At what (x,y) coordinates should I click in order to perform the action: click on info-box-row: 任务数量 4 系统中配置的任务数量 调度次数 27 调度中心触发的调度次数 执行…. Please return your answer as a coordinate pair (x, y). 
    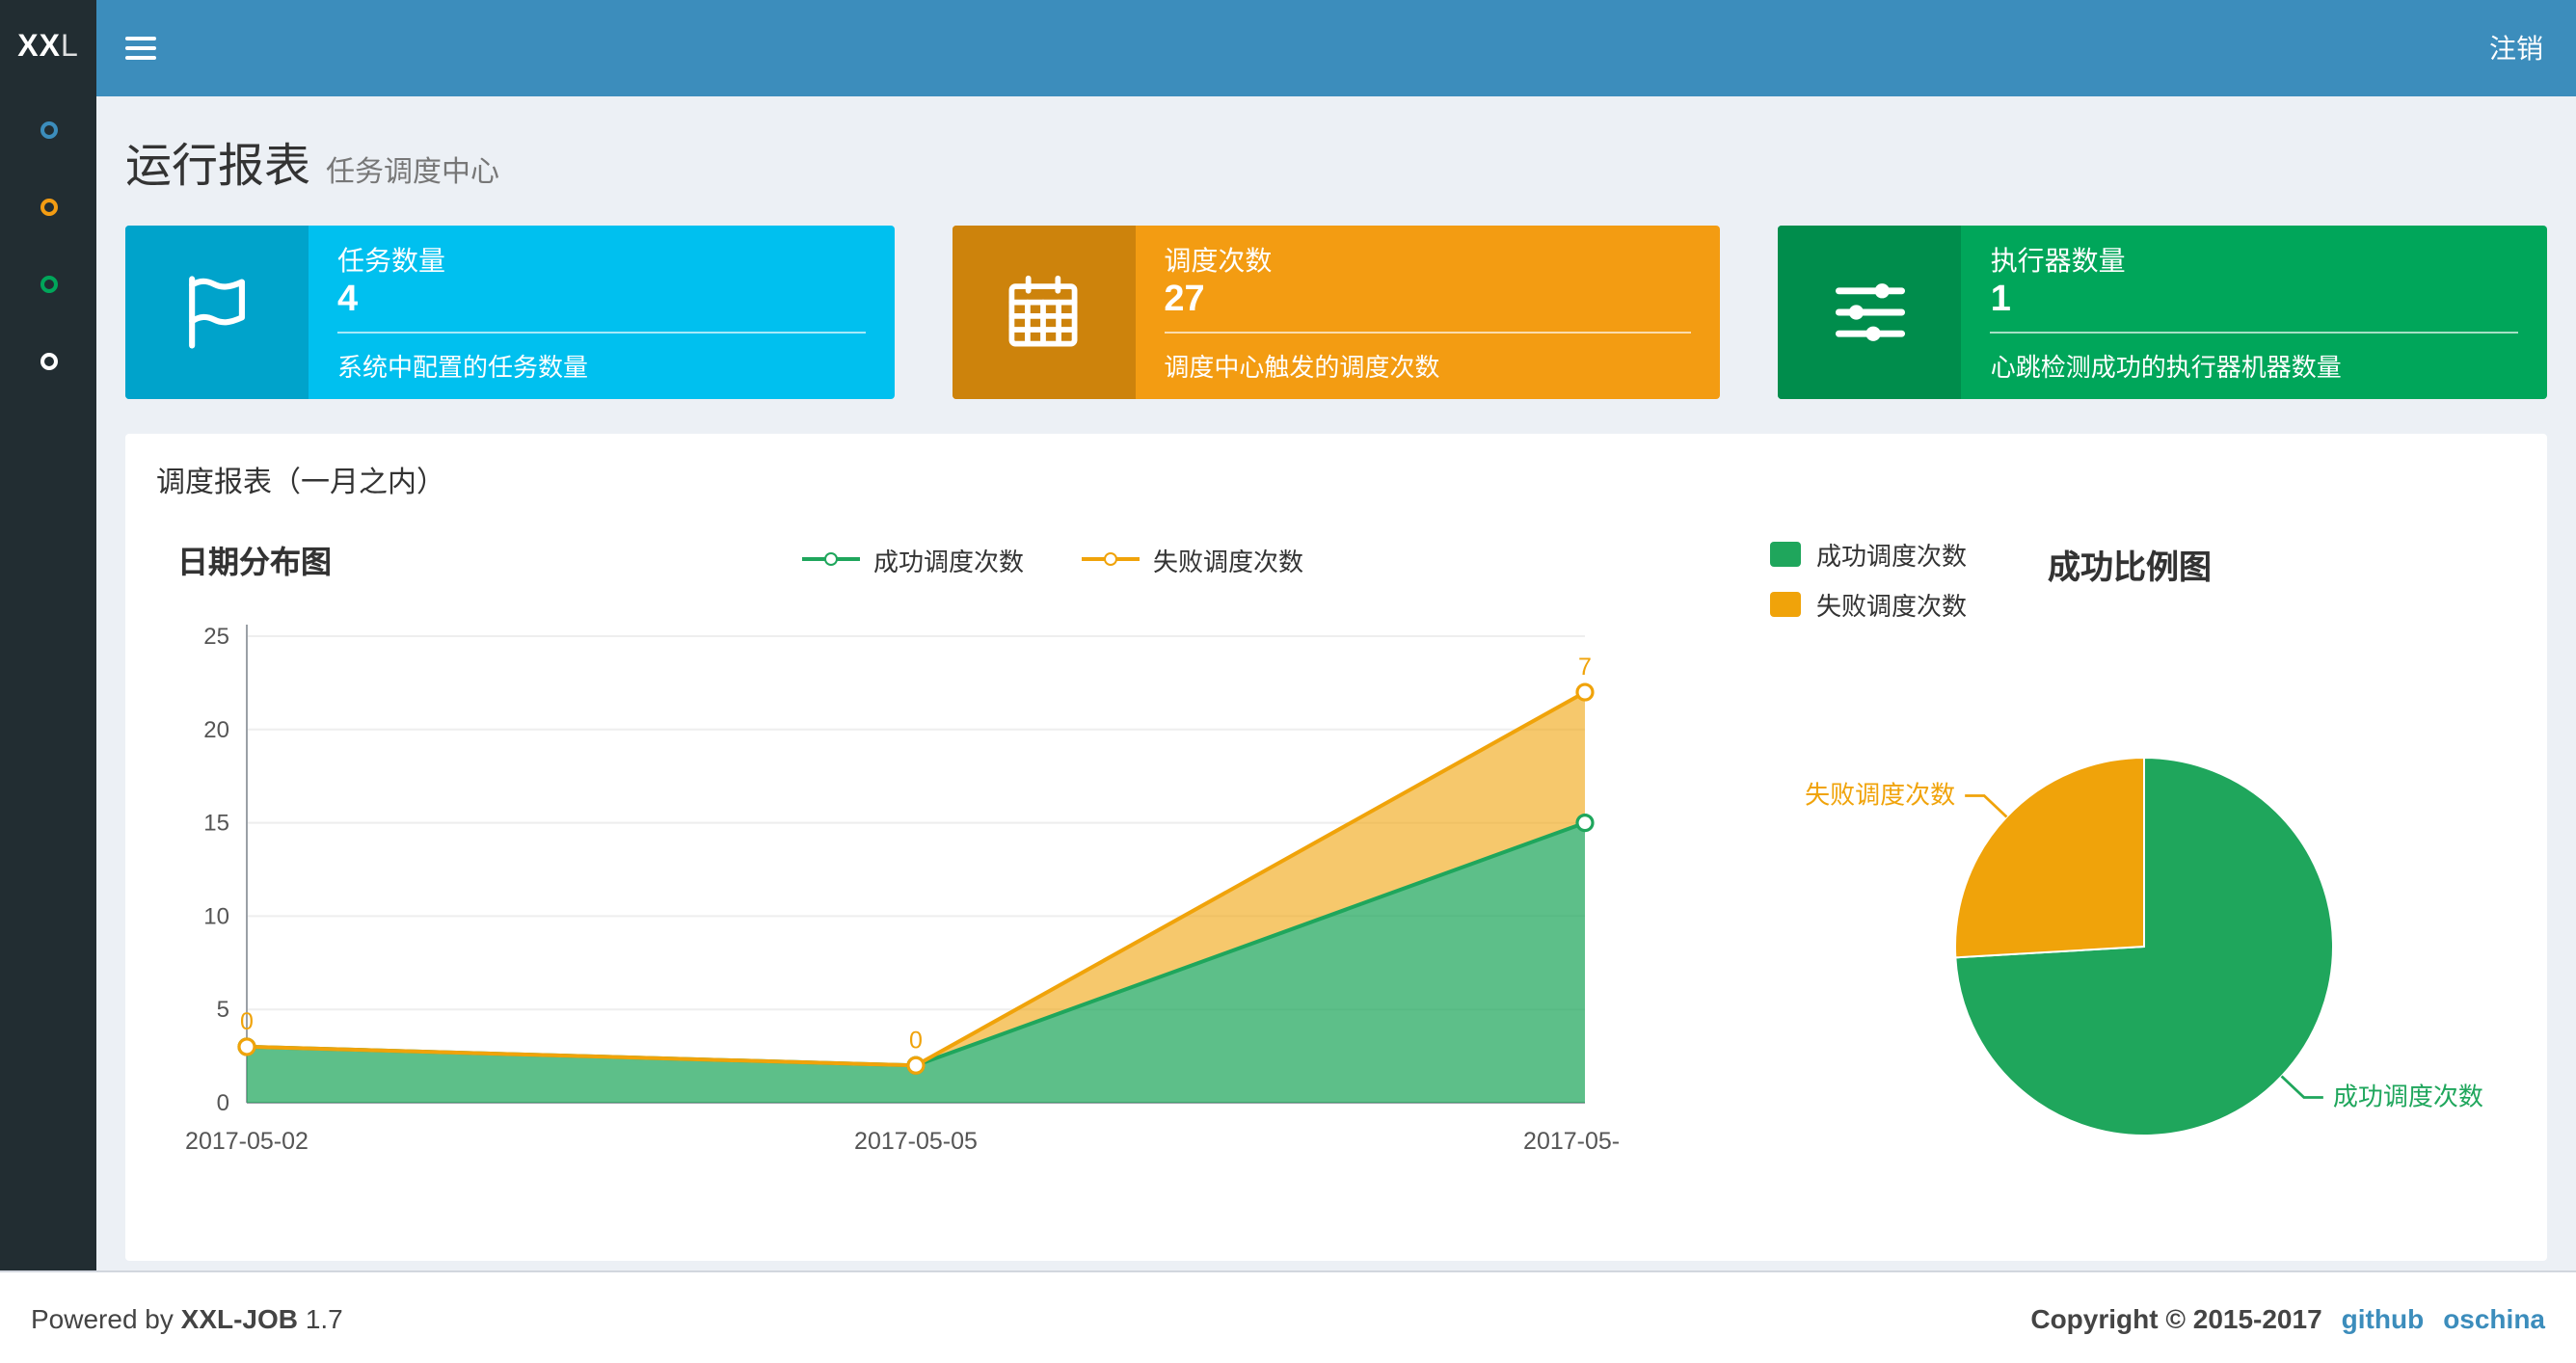
    Looking at the image, I should click on (1337, 312).